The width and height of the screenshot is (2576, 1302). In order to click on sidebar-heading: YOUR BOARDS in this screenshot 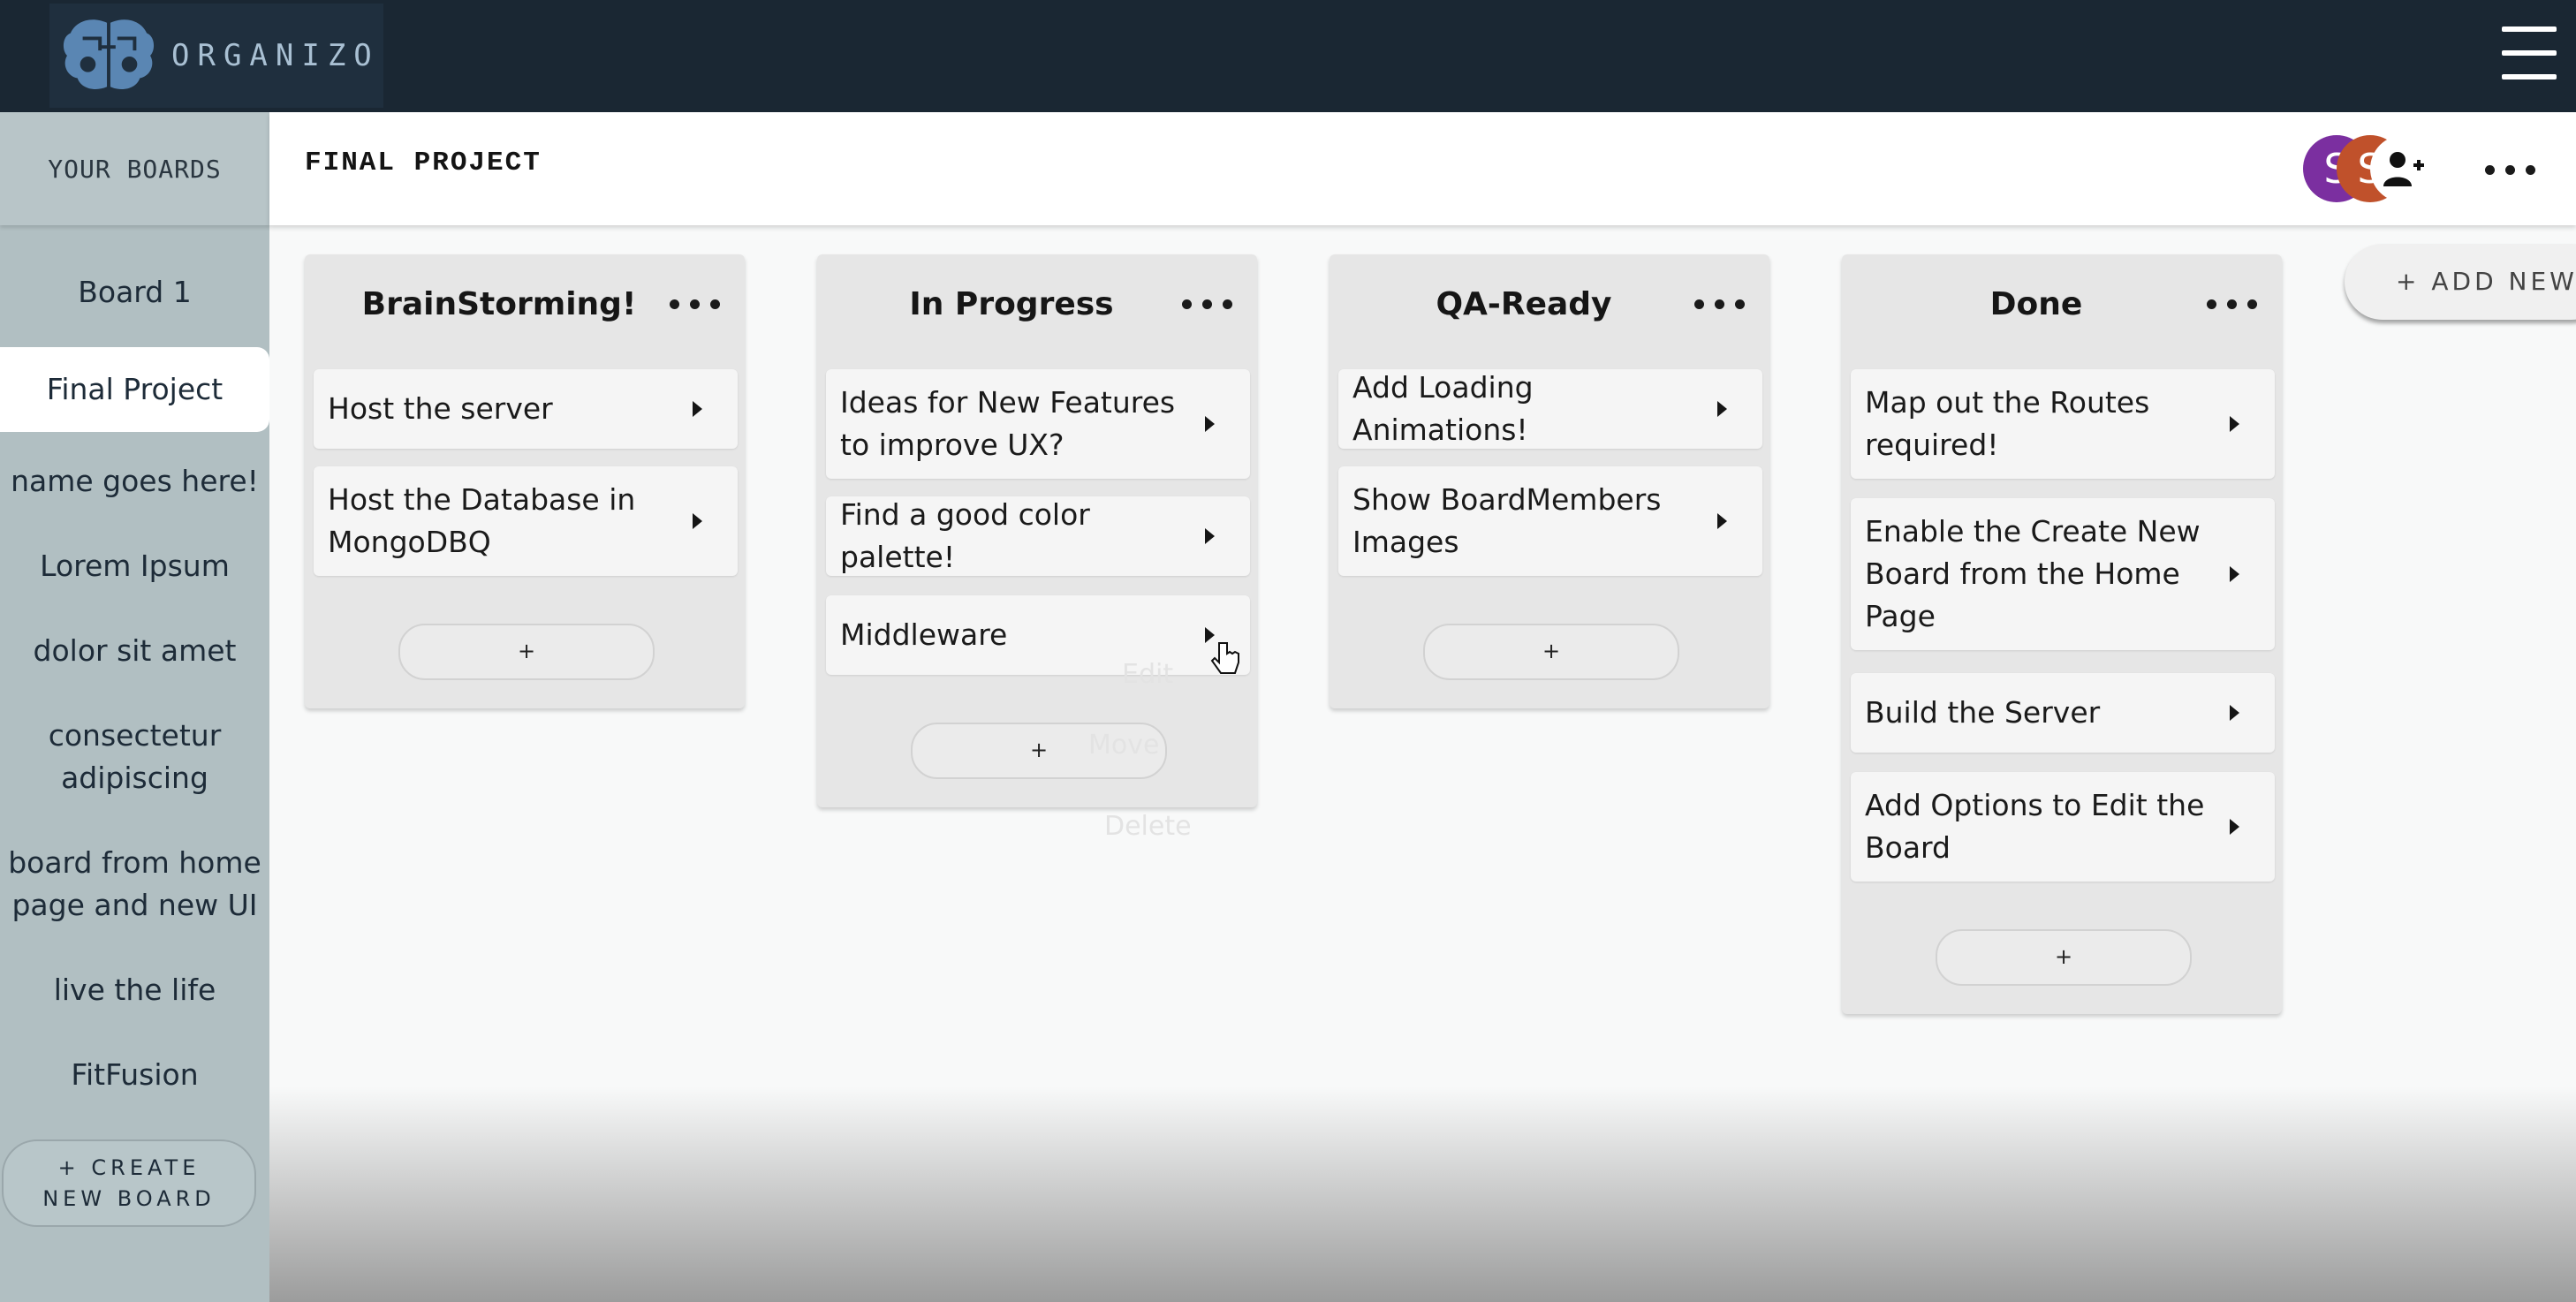, I will do `click(134, 168)`.